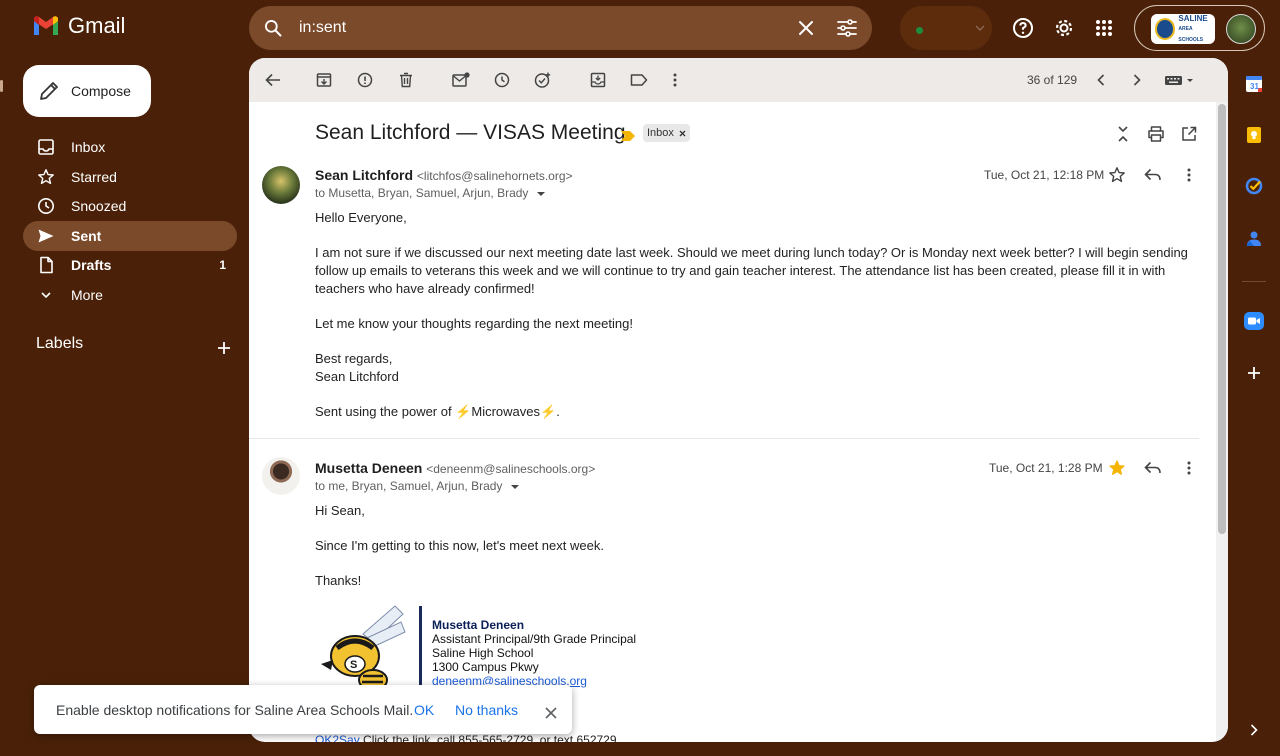 Image resolution: width=1280 pixels, height=756 pixels. I want to click on snooze-icon, so click(502, 80).